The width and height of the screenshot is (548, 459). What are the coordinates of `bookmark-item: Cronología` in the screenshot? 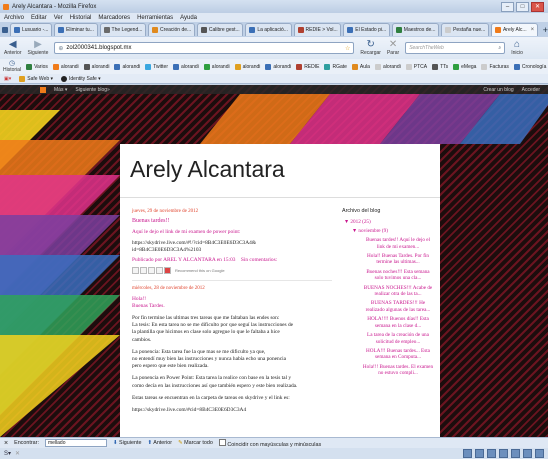 It's located at (529, 66).